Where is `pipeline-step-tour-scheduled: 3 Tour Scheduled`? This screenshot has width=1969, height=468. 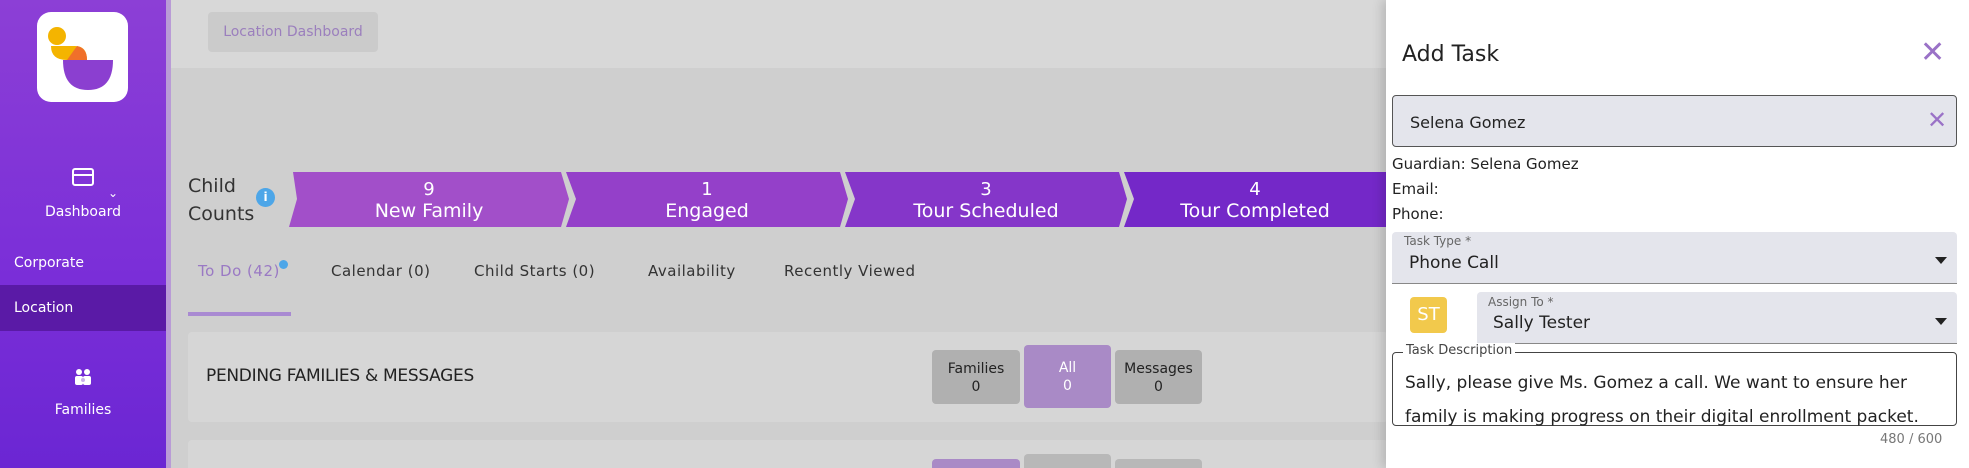 pipeline-step-tour-scheduled: 3 Tour Scheduled is located at coordinates (986, 199).